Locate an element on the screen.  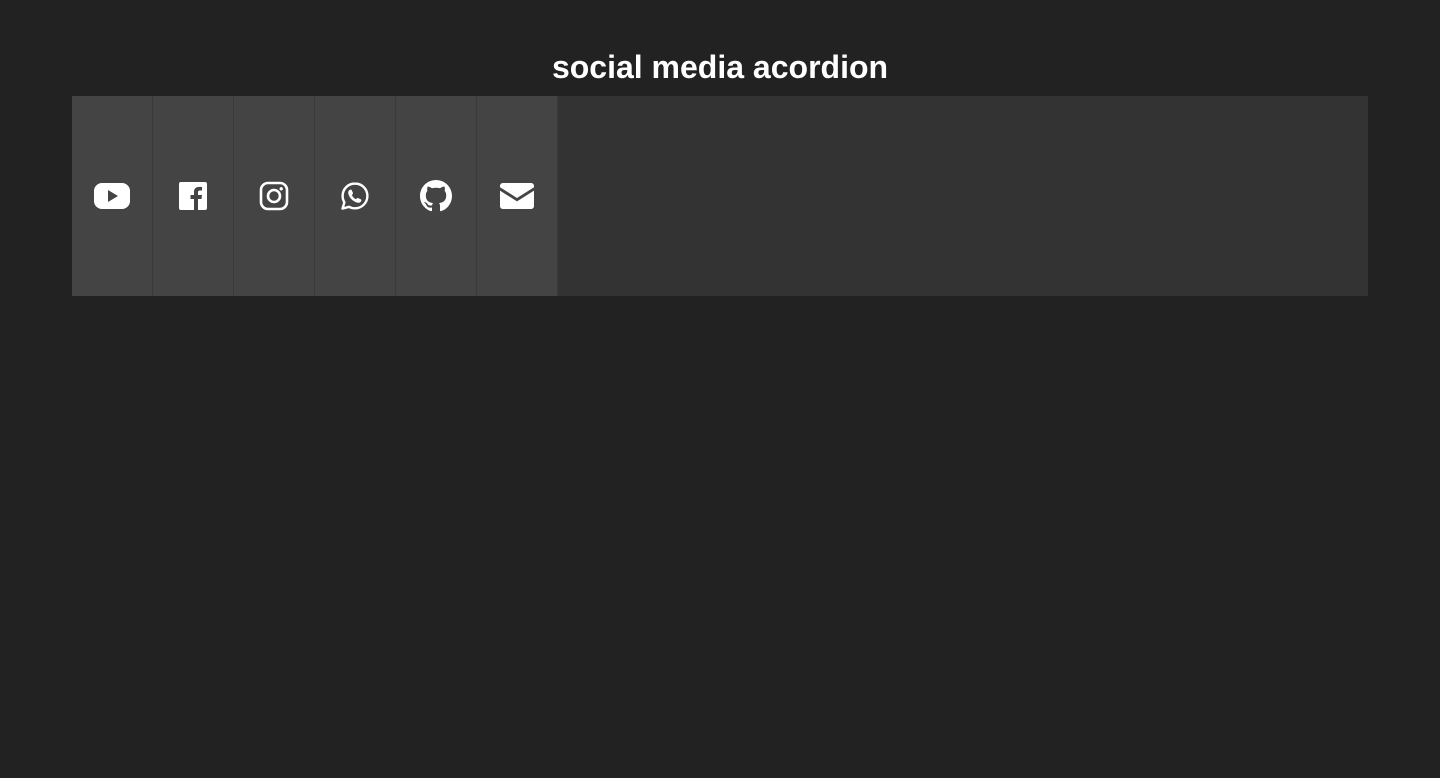
facebook-icon is located at coordinates (193, 196).